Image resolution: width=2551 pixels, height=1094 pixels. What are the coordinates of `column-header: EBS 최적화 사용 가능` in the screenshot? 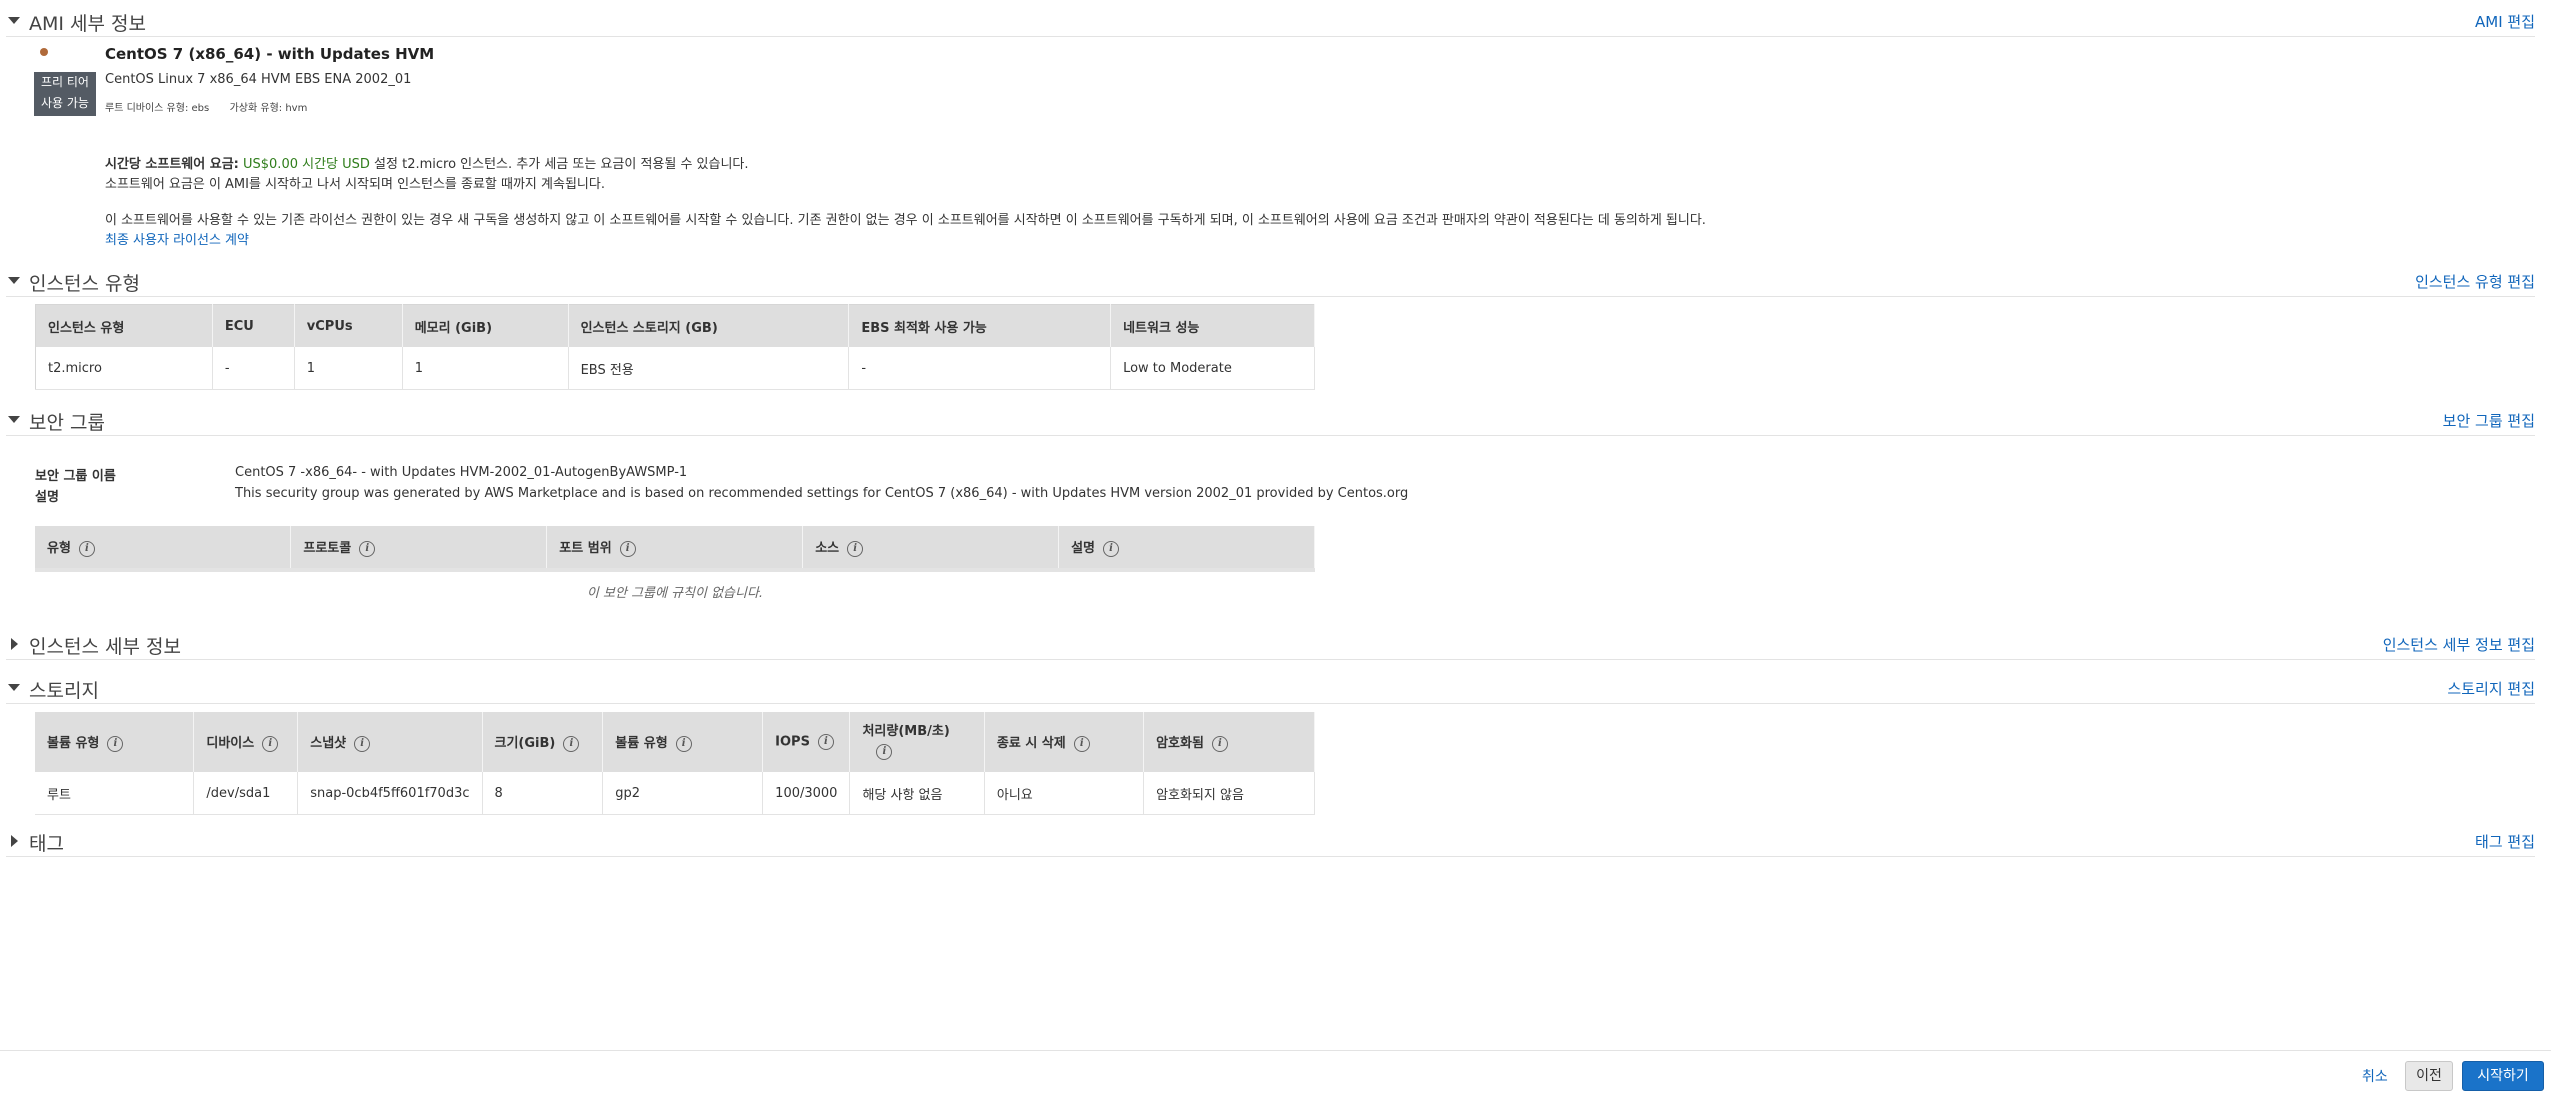 It's located at (980, 325).